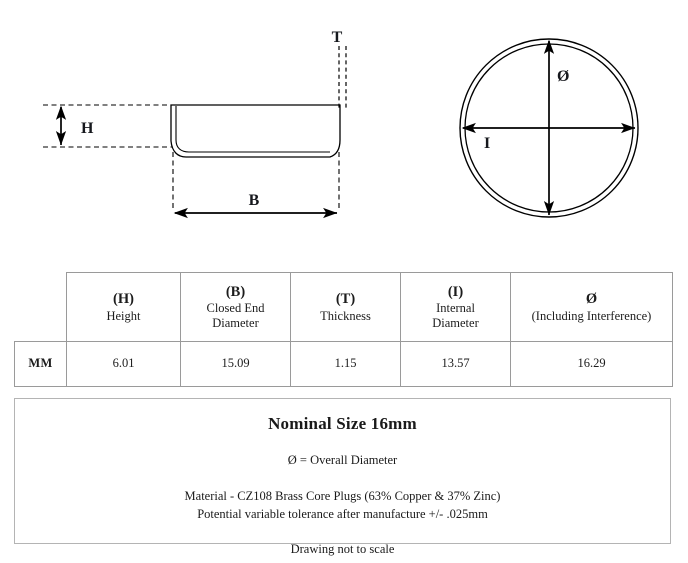 This screenshot has height=563, width=688. Describe the element at coordinates (591, 364) in the screenshot. I see `table-cell-diameter-value: 16.29` at that location.